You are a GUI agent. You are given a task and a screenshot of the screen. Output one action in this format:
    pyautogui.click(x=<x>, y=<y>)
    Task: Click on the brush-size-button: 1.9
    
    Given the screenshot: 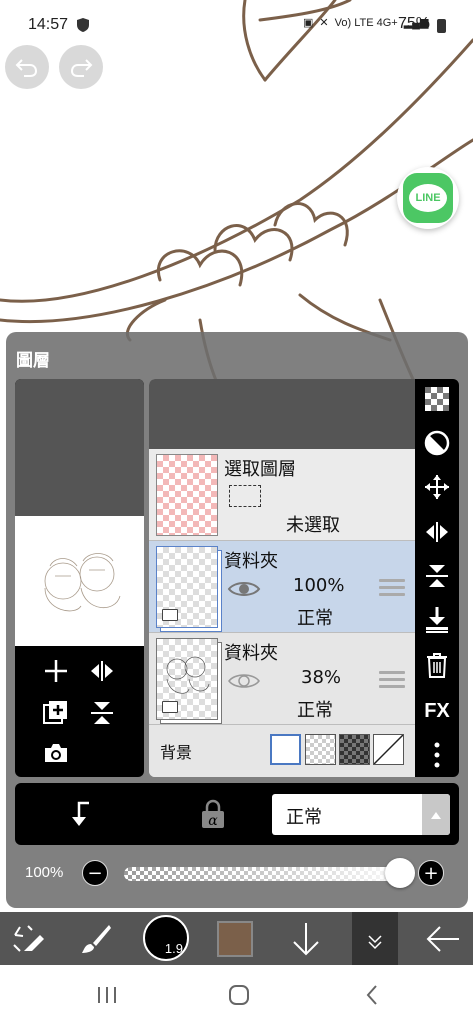 What is the action you would take?
    pyautogui.click(x=166, y=938)
    